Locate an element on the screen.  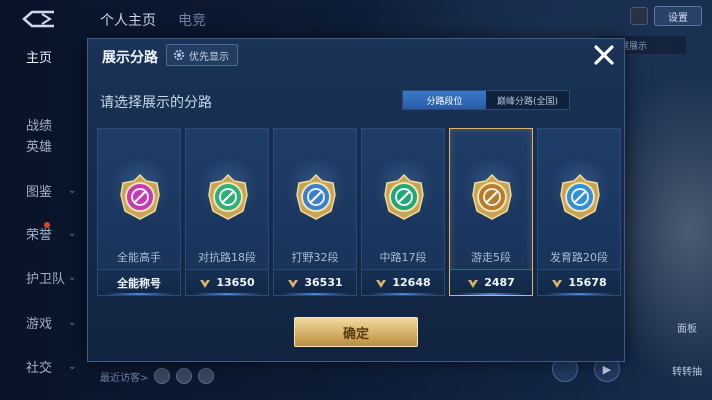
confirm-button: 确定 is located at coordinates (356, 332).